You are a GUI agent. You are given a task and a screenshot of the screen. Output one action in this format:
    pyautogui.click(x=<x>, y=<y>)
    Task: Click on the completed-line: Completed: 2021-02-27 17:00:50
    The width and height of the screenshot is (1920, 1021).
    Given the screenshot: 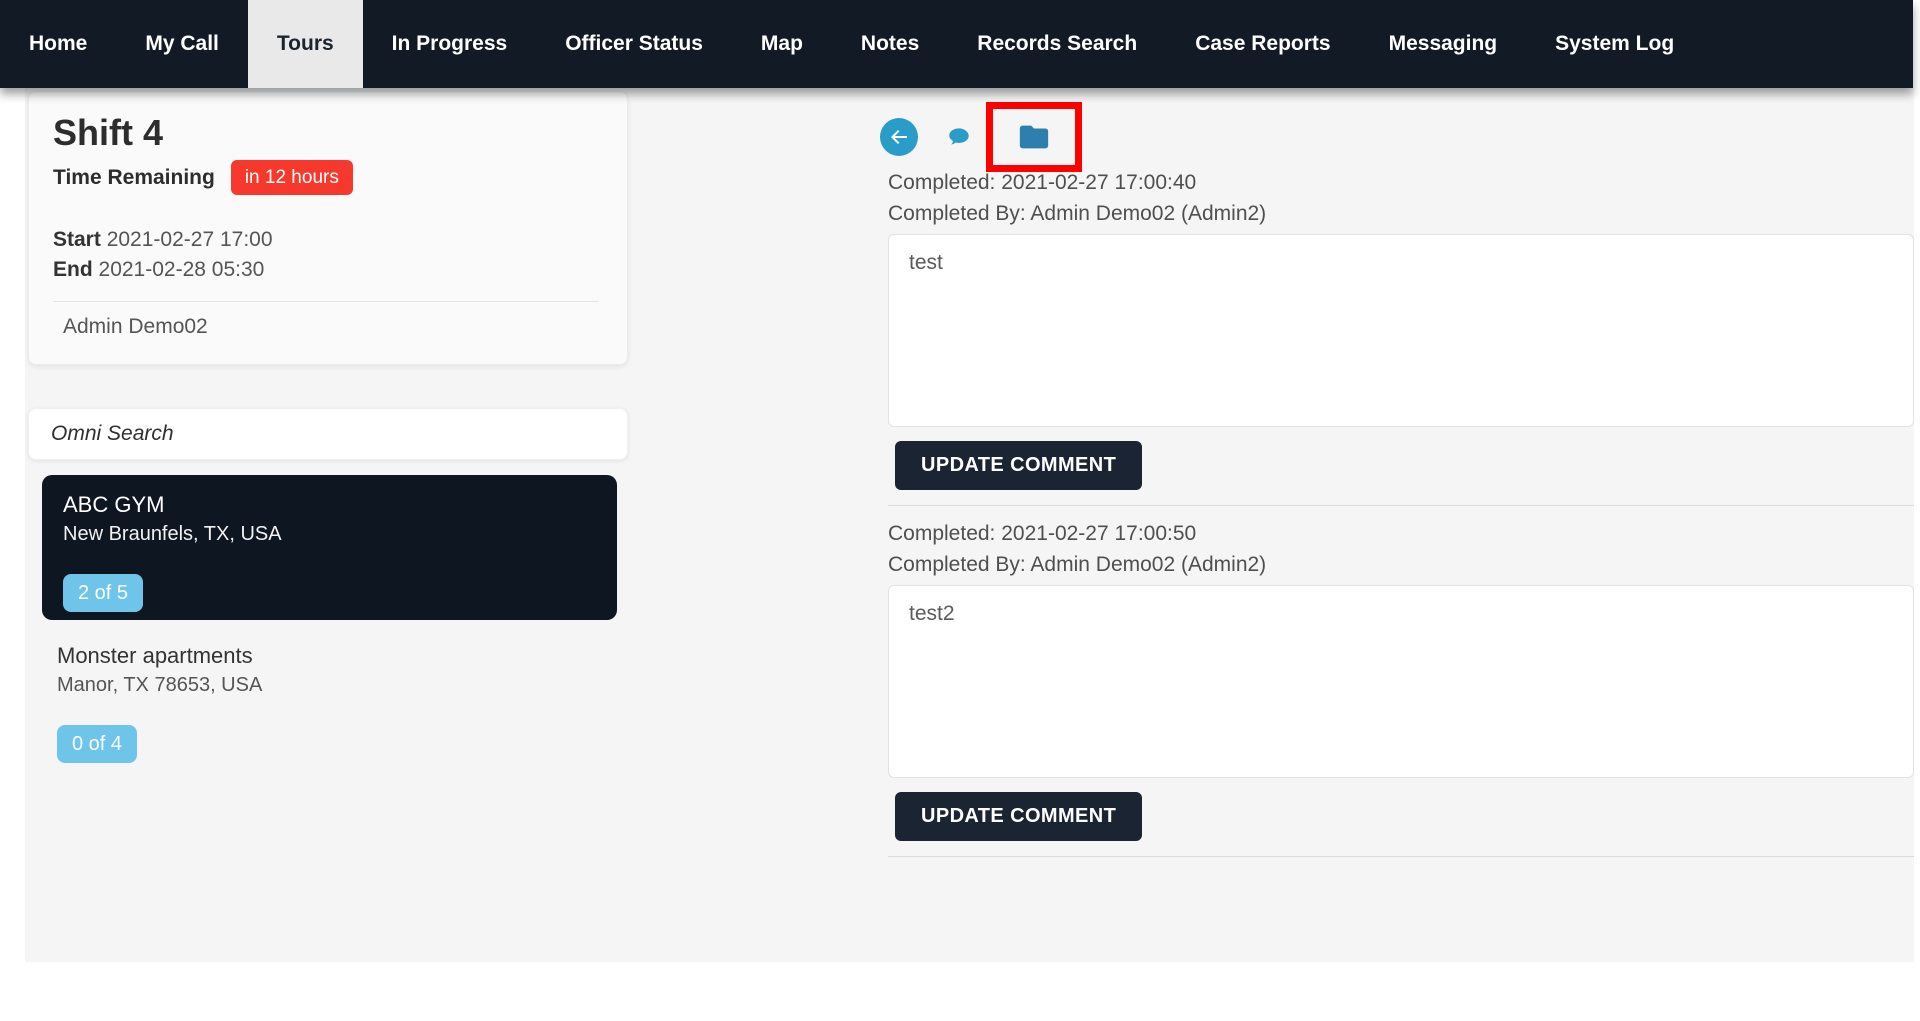 What is the action you would take?
    pyautogui.click(x=1401, y=534)
    